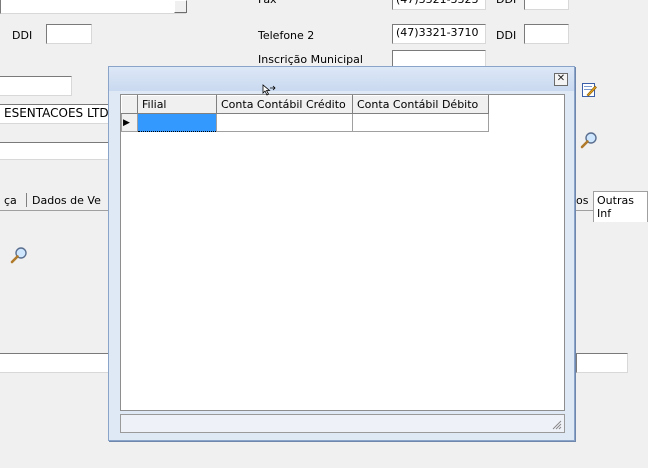 Image resolution: width=648 pixels, height=468 pixels. I want to click on edit-button, so click(589, 90).